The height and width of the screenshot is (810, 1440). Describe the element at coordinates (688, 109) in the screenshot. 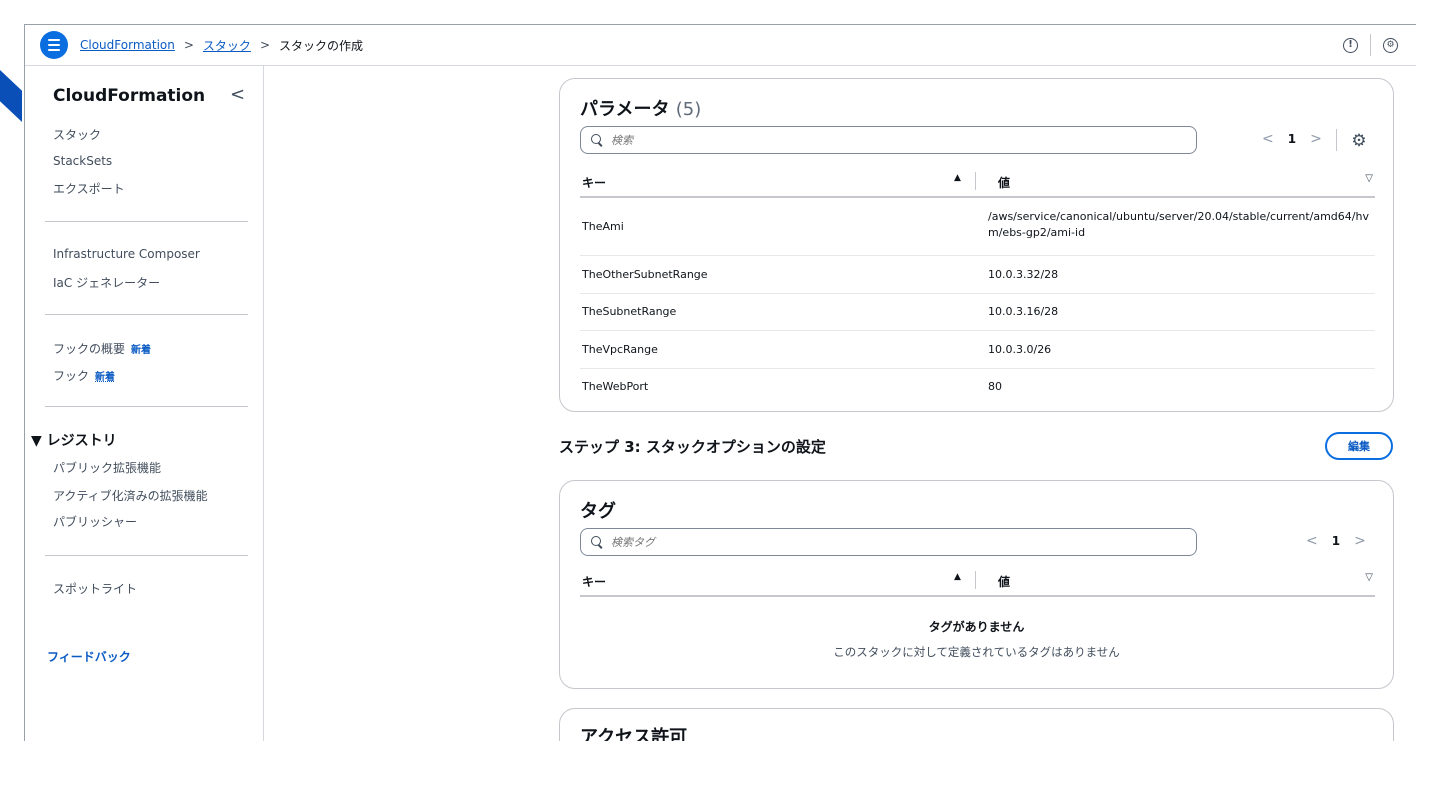

I see `parameters-count: (5)` at that location.